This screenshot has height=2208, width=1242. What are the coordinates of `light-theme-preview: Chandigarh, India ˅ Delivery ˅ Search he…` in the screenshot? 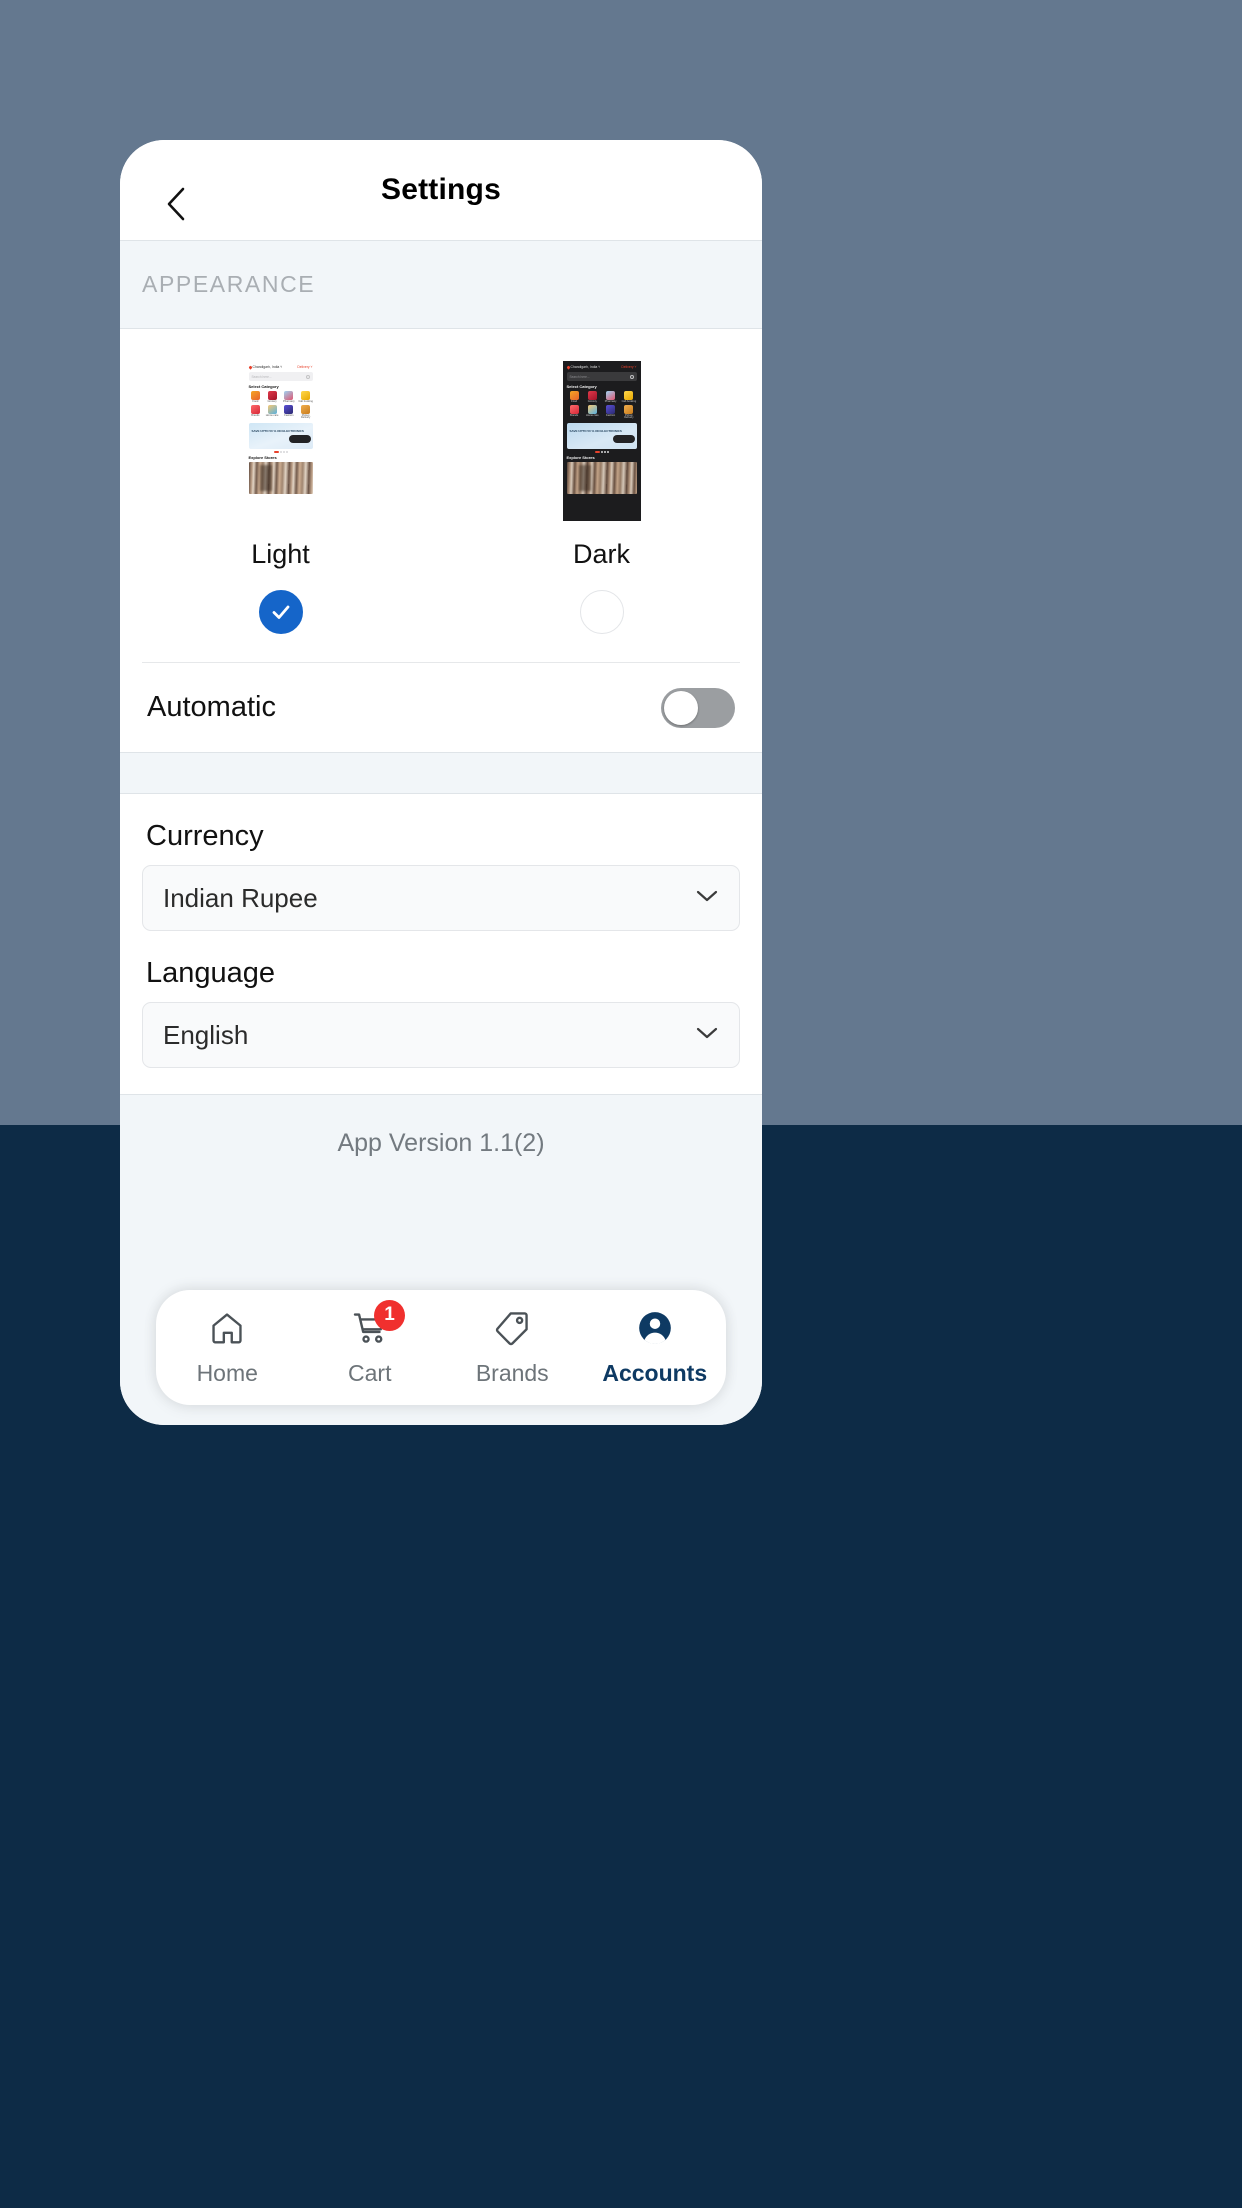 It's located at (280, 441).